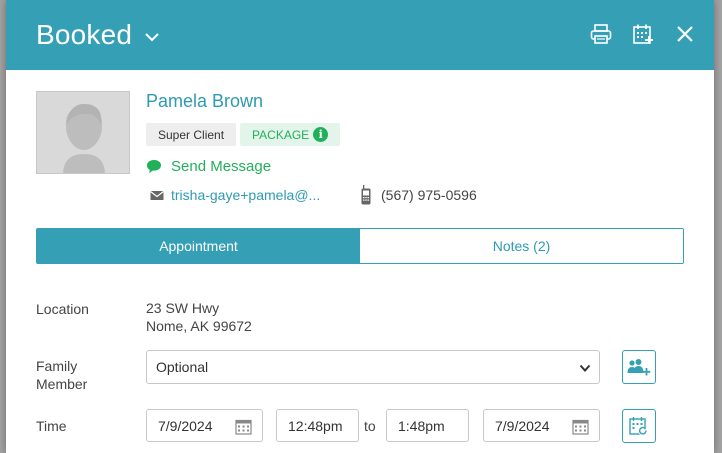 Image resolution: width=722 pixels, height=453 pixels. Describe the element at coordinates (429, 195) in the screenshot. I see `client-phone: (567) 975-0596` at that location.